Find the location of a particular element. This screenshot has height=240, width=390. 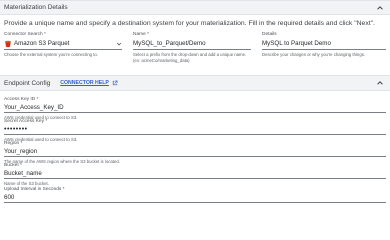

section-title: Endpoint Config is located at coordinates (27, 83).